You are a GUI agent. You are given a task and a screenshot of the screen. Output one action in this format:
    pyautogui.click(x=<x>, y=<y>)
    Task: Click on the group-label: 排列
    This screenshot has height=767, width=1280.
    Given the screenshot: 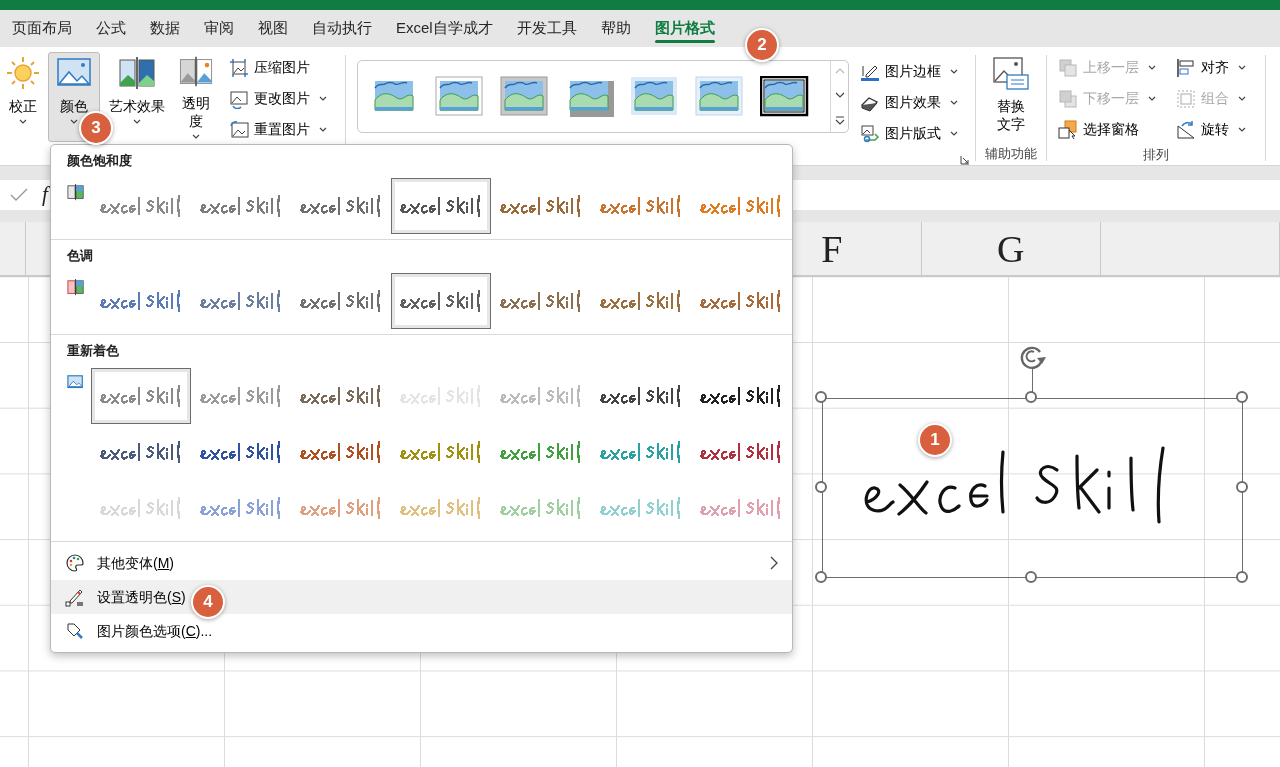 What is the action you would take?
    pyautogui.click(x=1156, y=155)
    